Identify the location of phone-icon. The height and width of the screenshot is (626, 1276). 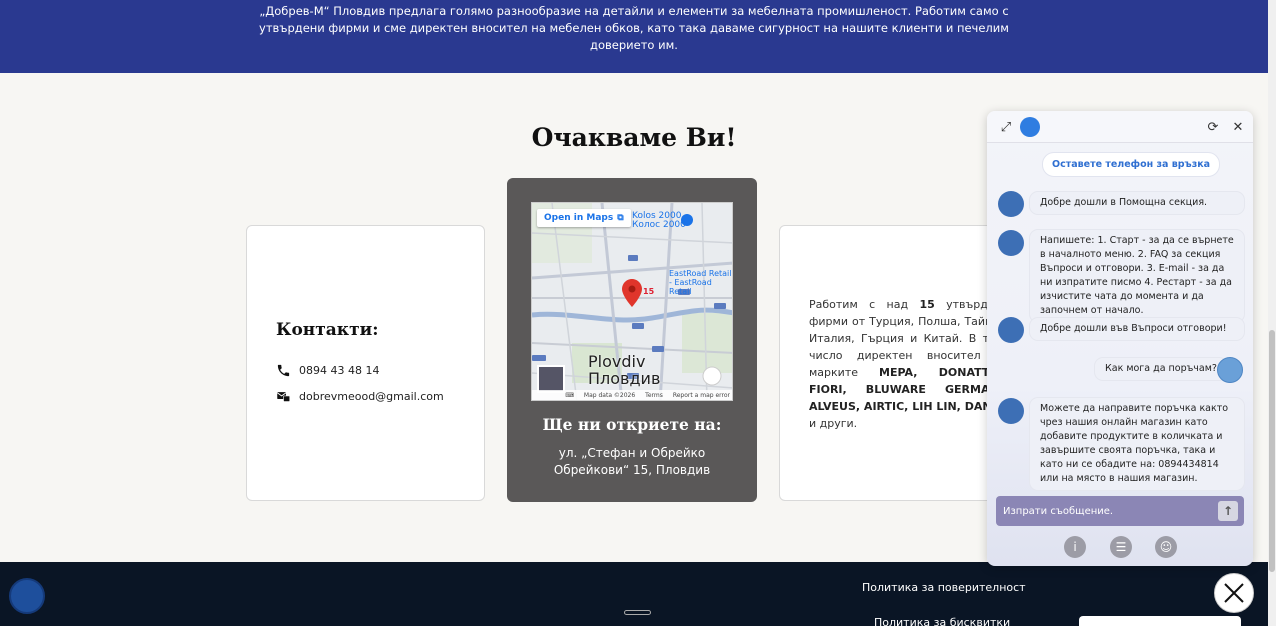
(283, 370).